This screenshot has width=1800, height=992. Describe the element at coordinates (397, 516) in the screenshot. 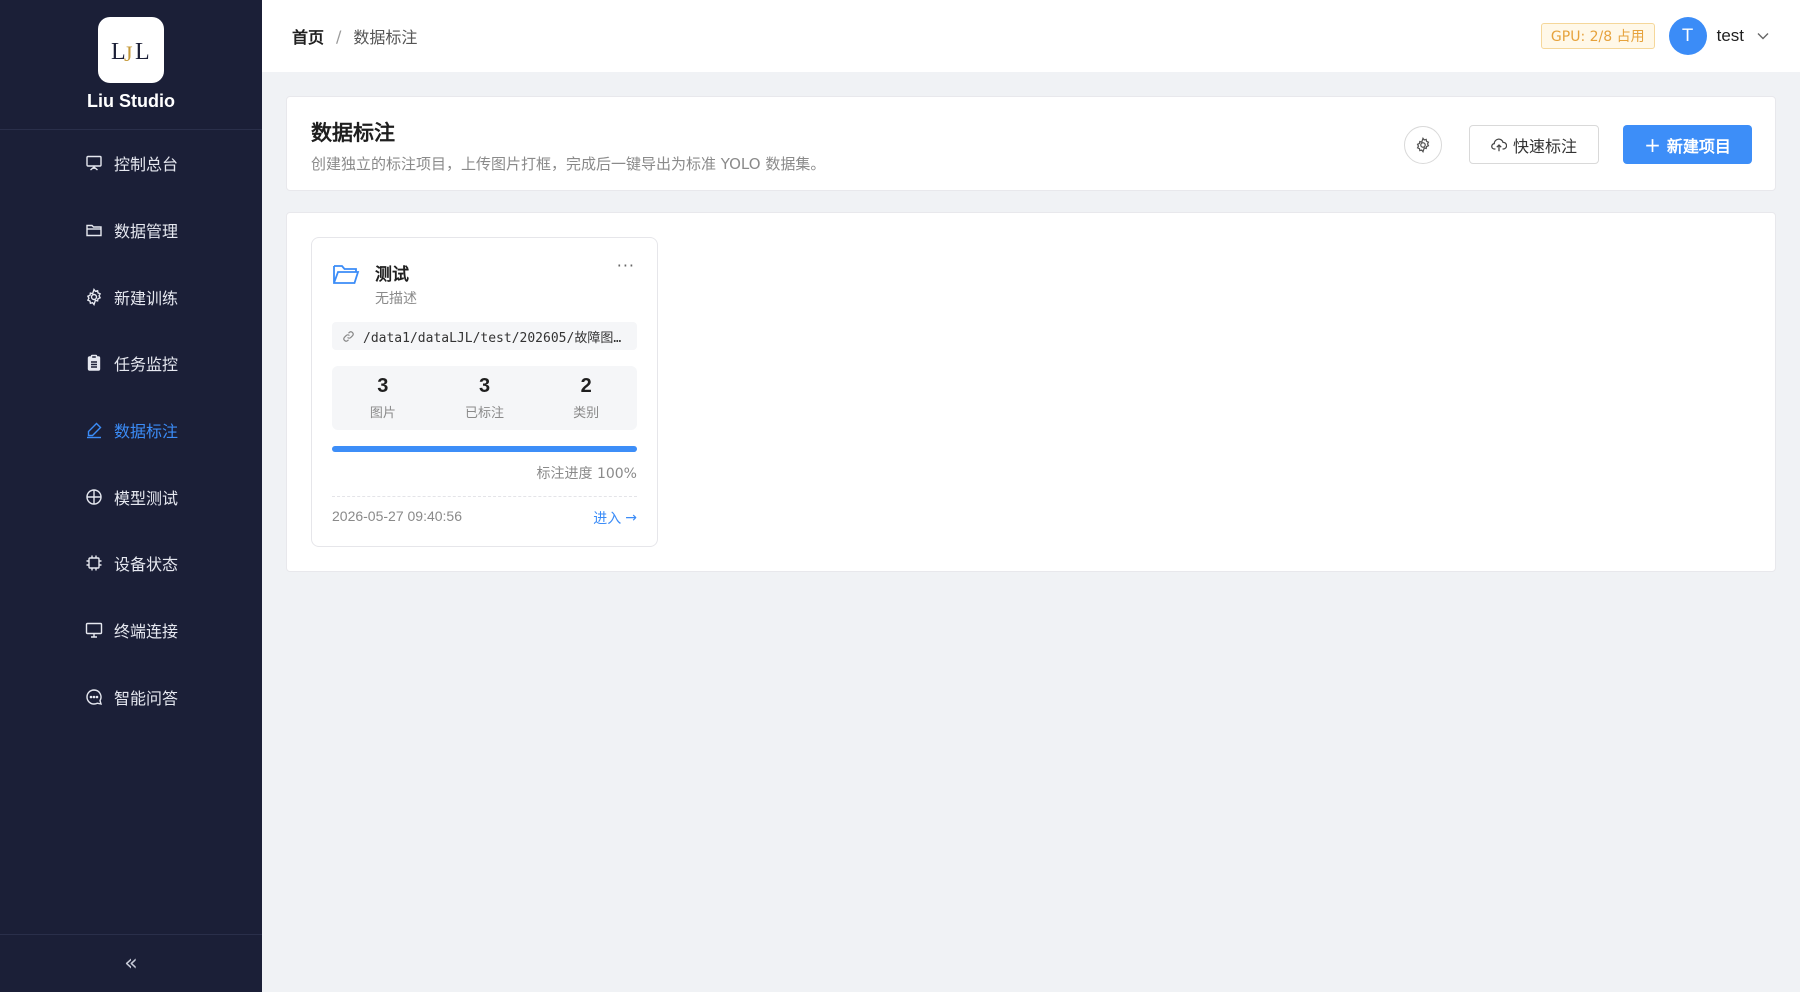

I see `project-date: 2026-05-27 09:40:56` at that location.